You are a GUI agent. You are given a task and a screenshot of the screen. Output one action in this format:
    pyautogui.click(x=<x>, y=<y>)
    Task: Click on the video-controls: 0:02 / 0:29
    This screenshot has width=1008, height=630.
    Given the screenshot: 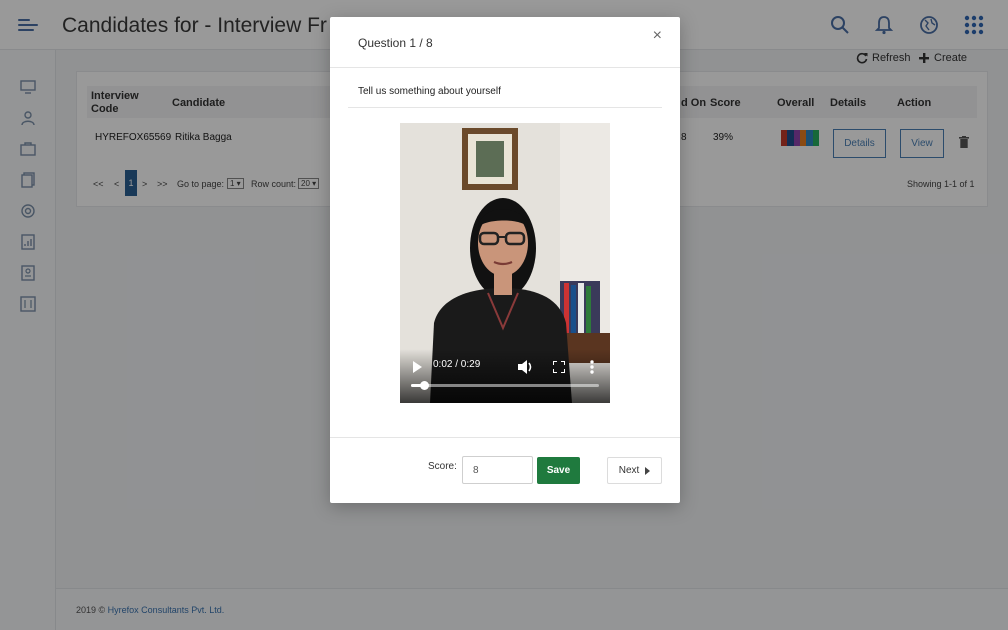 What is the action you would take?
    pyautogui.click(x=505, y=376)
    